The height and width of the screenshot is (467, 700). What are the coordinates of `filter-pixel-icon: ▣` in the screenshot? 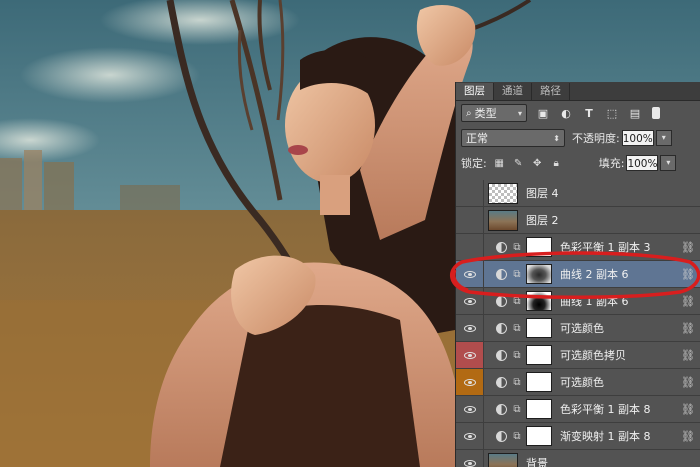 It's located at (543, 113).